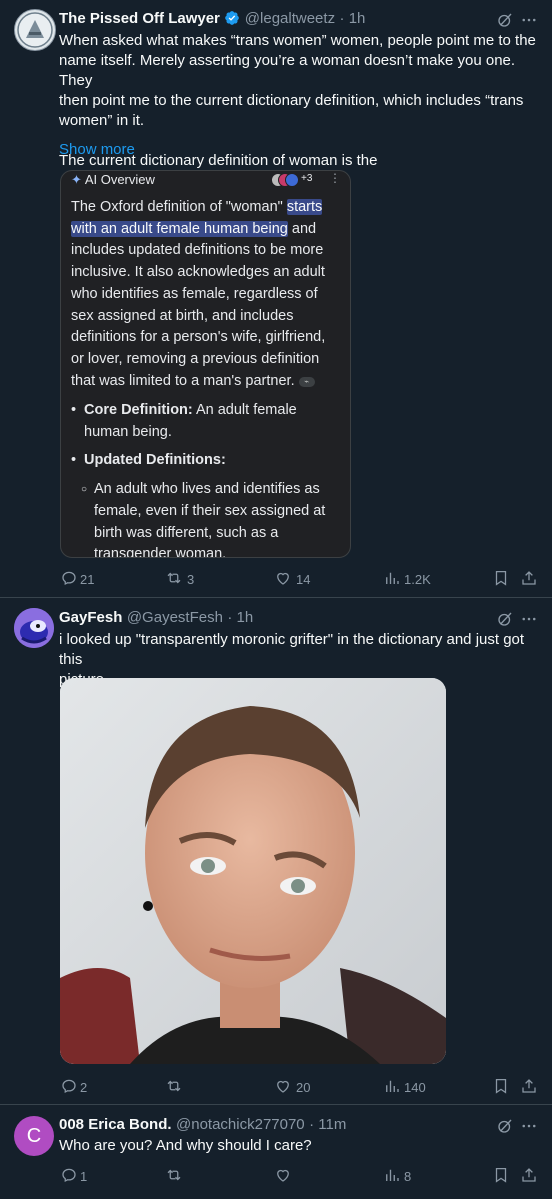 Image resolution: width=552 pixels, height=1199 pixels. I want to click on like-count: 20, so click(303, 1087).